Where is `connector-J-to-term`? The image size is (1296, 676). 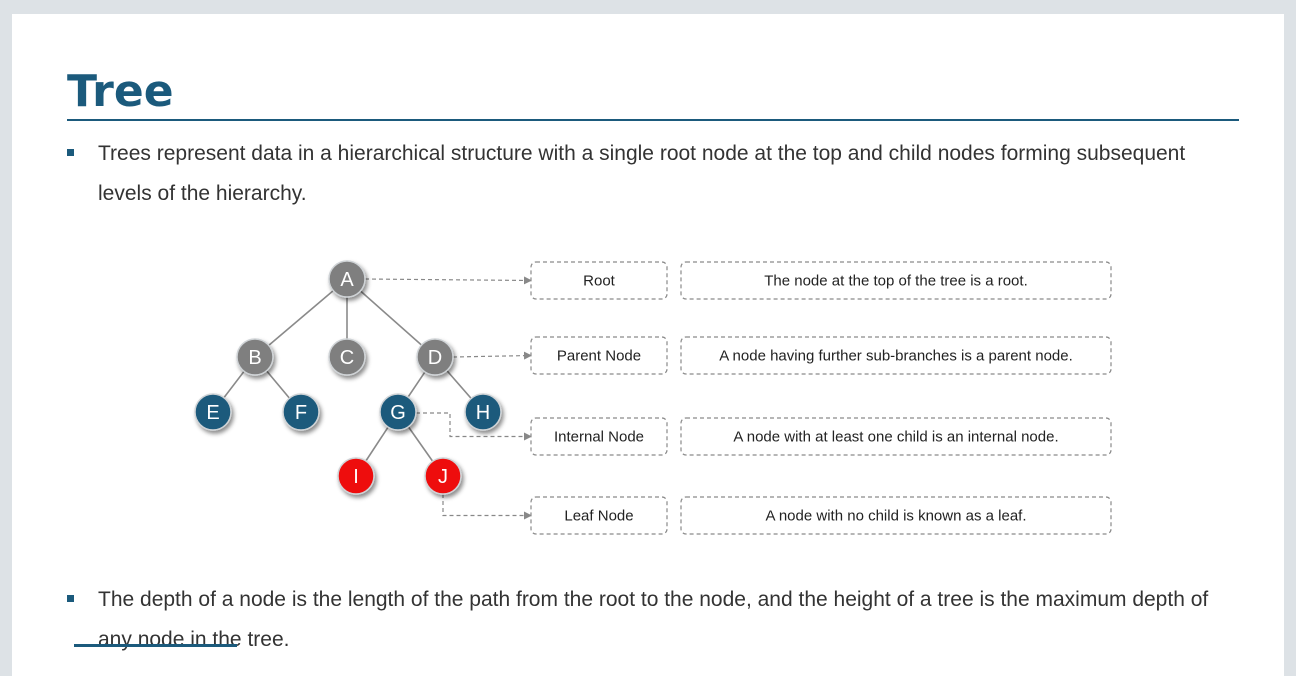
connector-J-to-term is located at coordinates (487, 507).